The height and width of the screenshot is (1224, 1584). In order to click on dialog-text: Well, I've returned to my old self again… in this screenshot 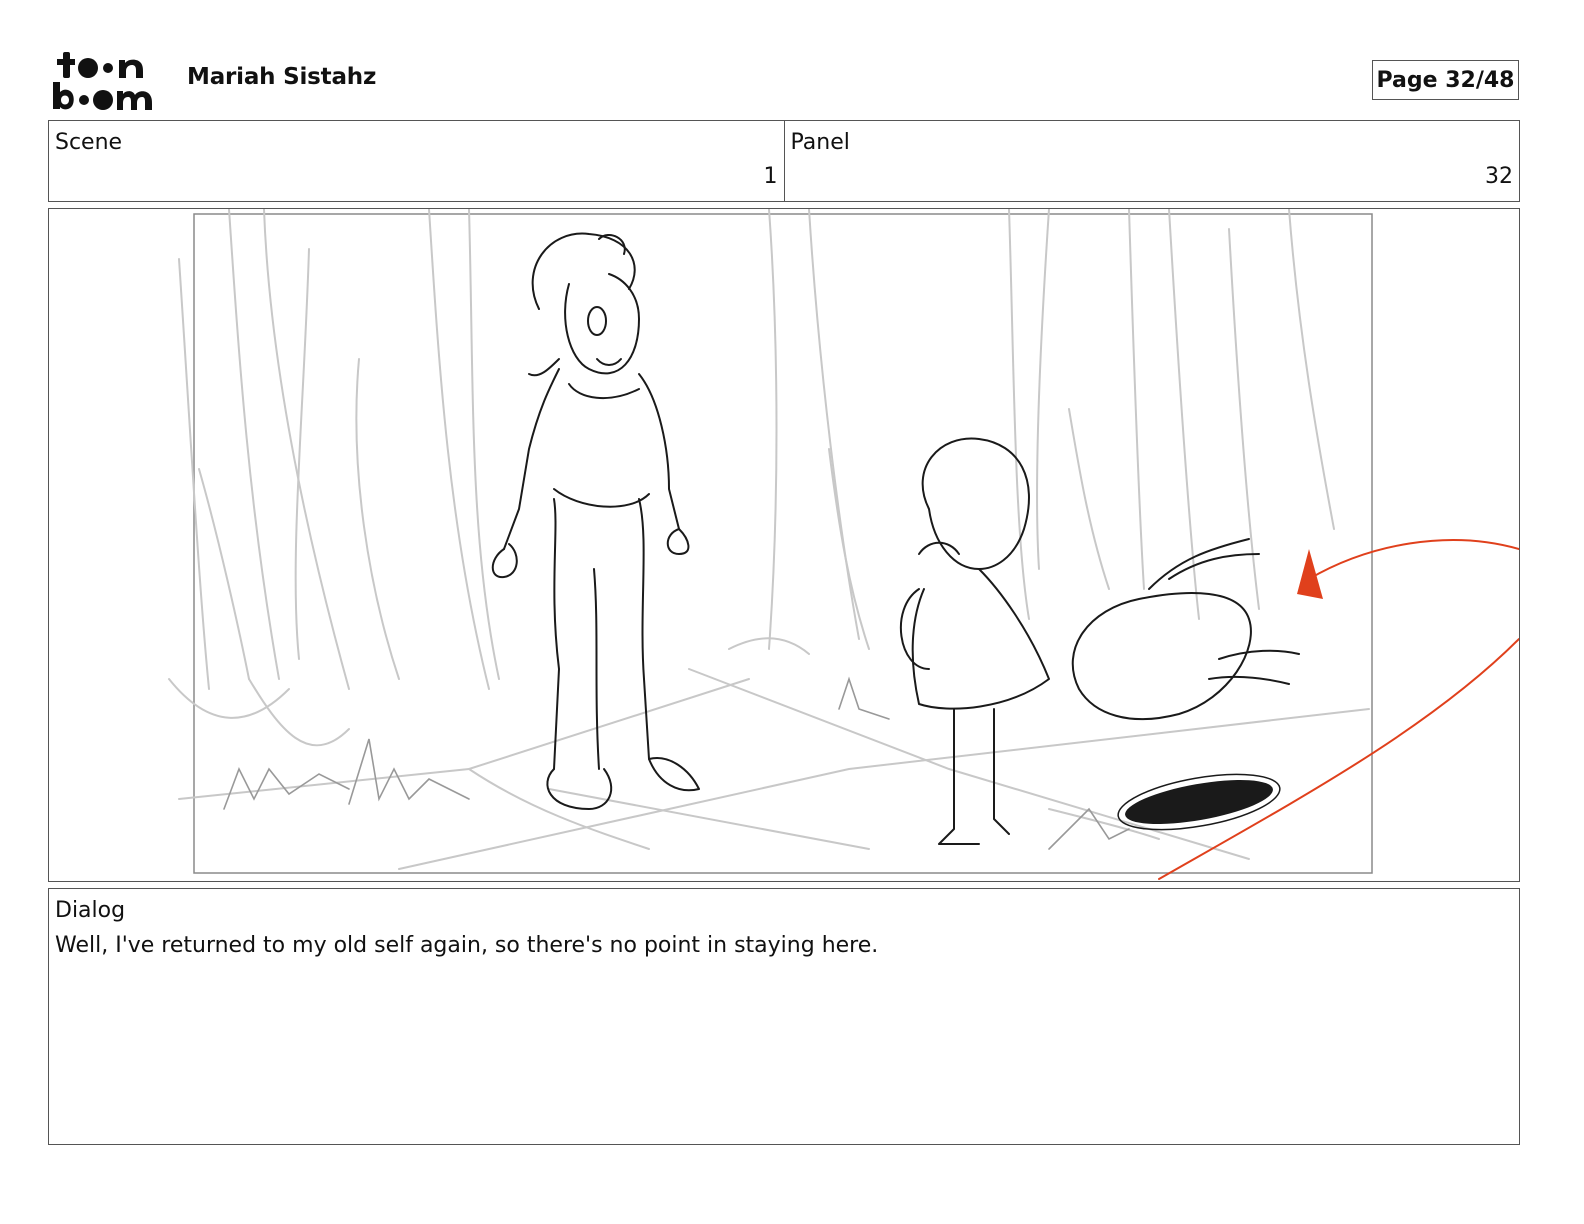, I will do `click(467, 945)`.